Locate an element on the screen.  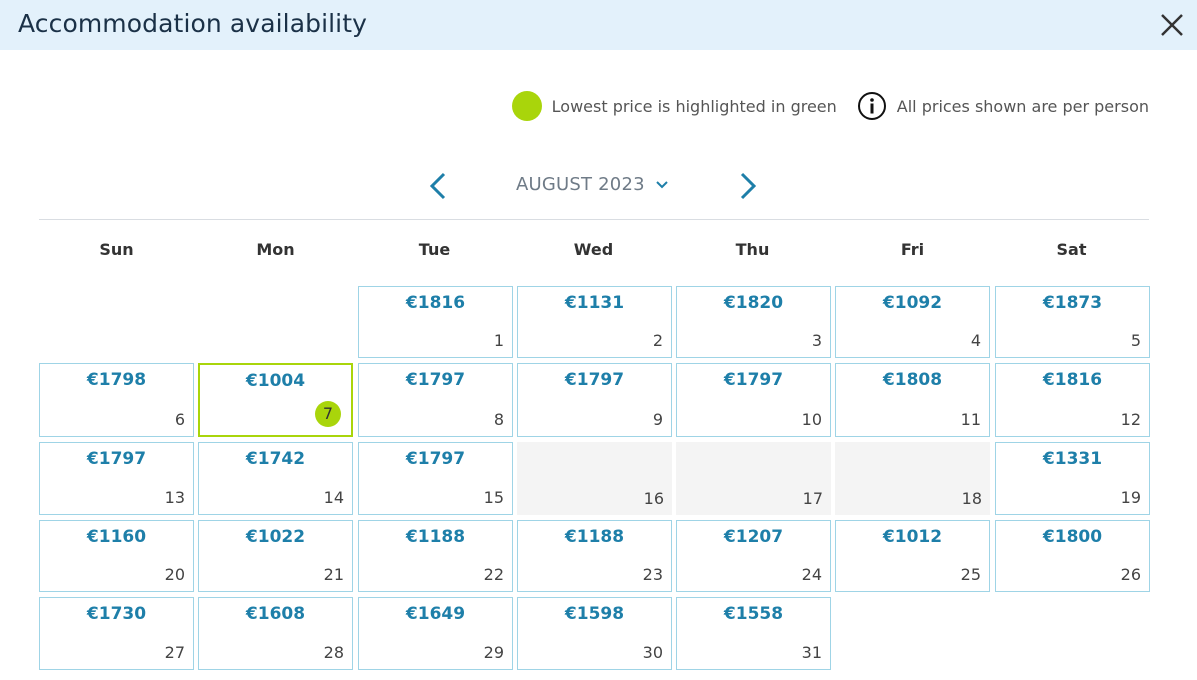
calendar-day-cell: €1820 3 is located at coordinates (753, 322).